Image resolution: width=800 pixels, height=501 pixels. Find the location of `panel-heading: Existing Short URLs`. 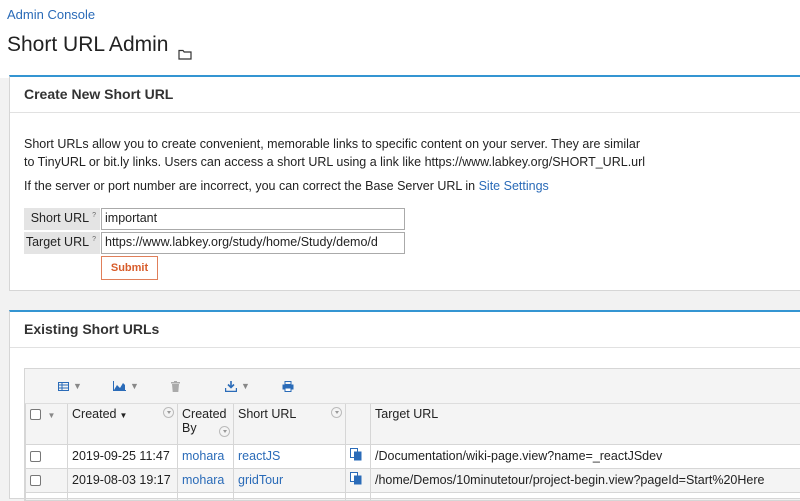

panel-heading: Existing Short URLs is located at coordinates (405, 330).